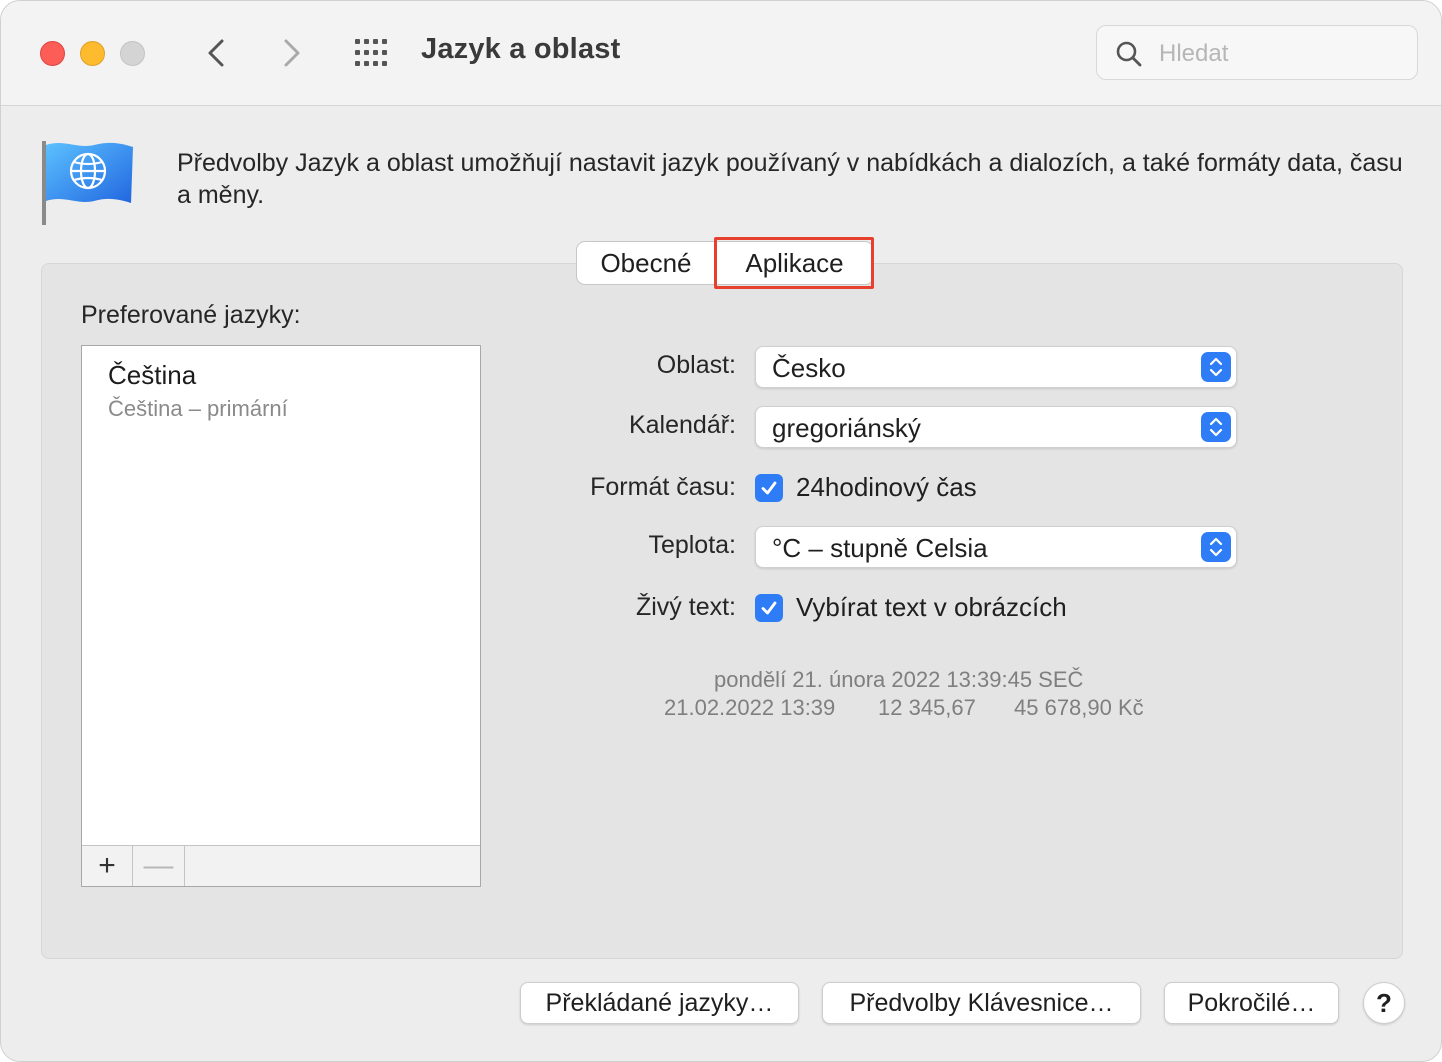  I want to click on live-text-label: Živý text:, so click(685, 607).